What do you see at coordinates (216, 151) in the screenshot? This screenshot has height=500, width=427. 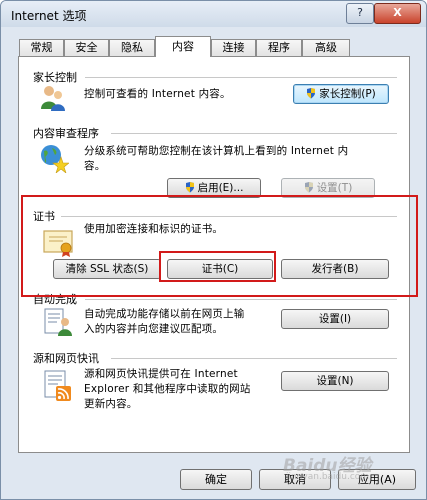 I see `content-advisor-description-line-1: 分级系统可帮助您控制在该计算机上看到的 Internet 内` at bounding box center [216, 151].